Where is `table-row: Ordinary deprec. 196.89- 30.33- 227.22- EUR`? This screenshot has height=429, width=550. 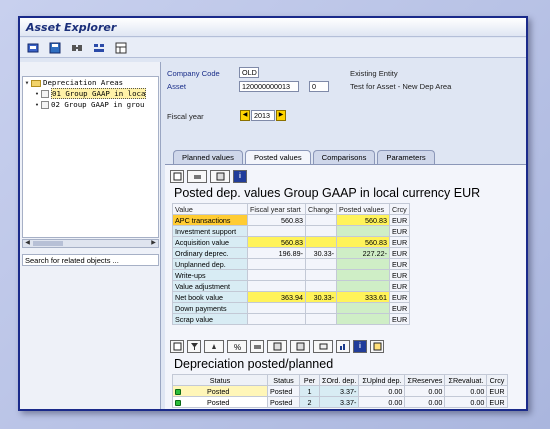
table-row: Ordinary deprec. 196.89- 30.33- 227.22- EUR is located at coordinates (291, 253).